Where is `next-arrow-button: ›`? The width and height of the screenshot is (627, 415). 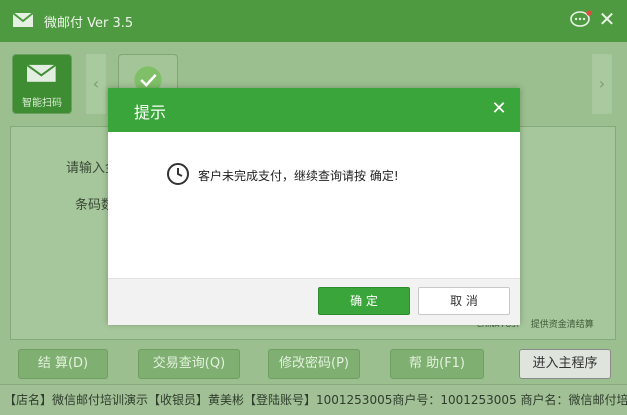 next-arrow-button: › is located at coordinates (602, 84).